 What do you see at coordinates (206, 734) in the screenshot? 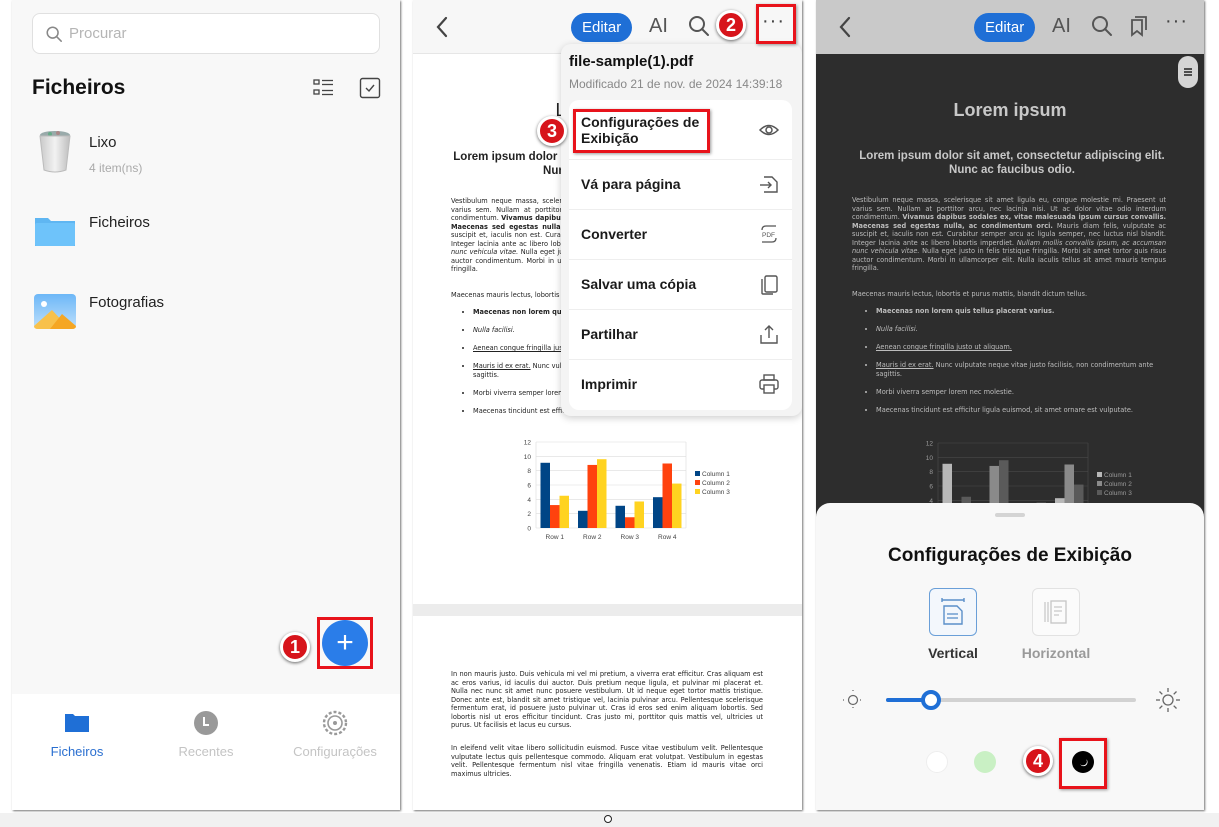
I see `nav-tab-recent: Recentes` at bounding box center [206, 734].